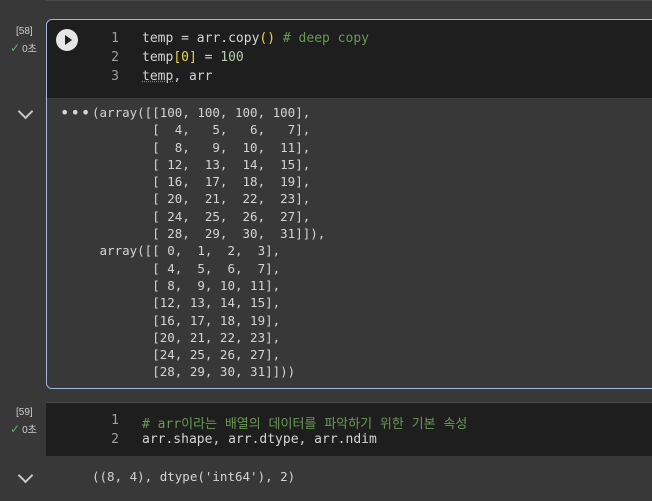 This screenshot has height=501, width=652. Describe the element at coordinates (194, 476) in the screenshot. I see `cell-output-text: ((8, 4), dtype('int64'), 2)` at that location.